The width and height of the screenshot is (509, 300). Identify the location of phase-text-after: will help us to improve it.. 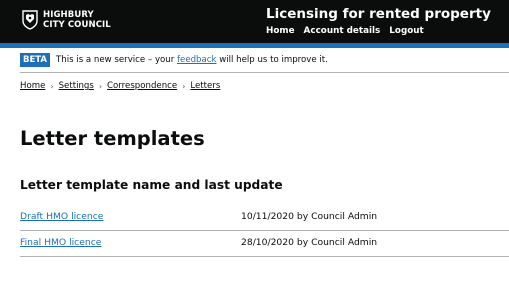
(272, 60).